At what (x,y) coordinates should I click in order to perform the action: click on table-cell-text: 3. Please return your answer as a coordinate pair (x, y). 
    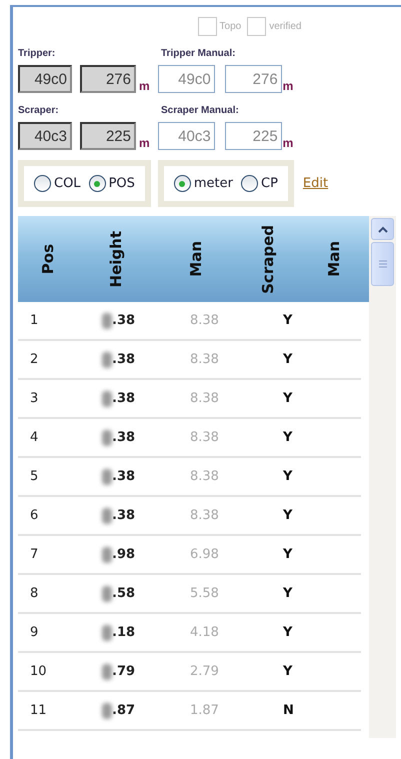
    Looking at the image, I should click on (34, 398).